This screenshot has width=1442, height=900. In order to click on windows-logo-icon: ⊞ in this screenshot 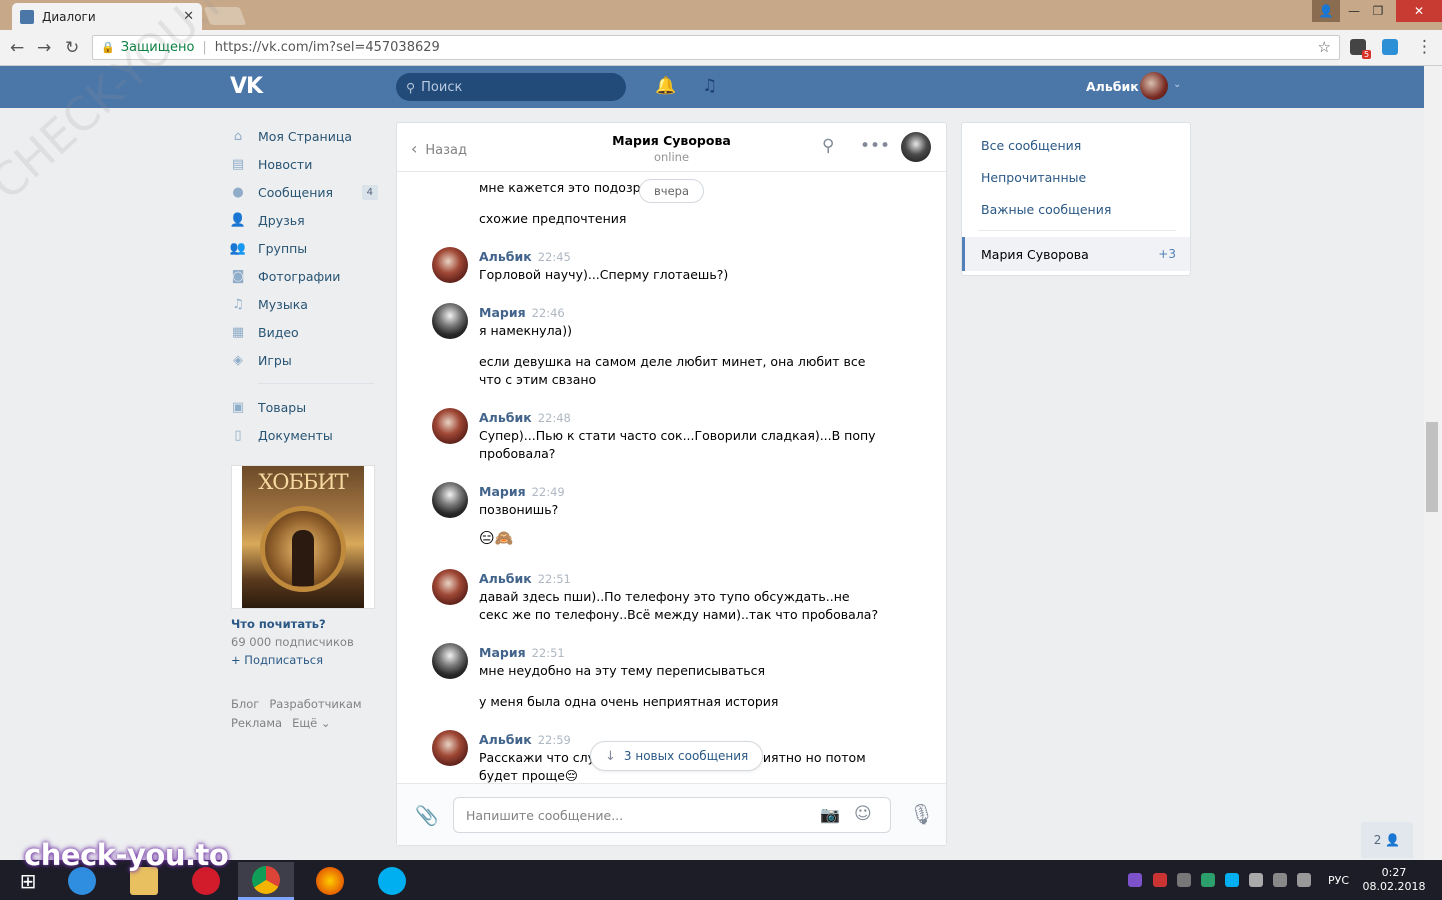, I will do `click(28, 881)`.